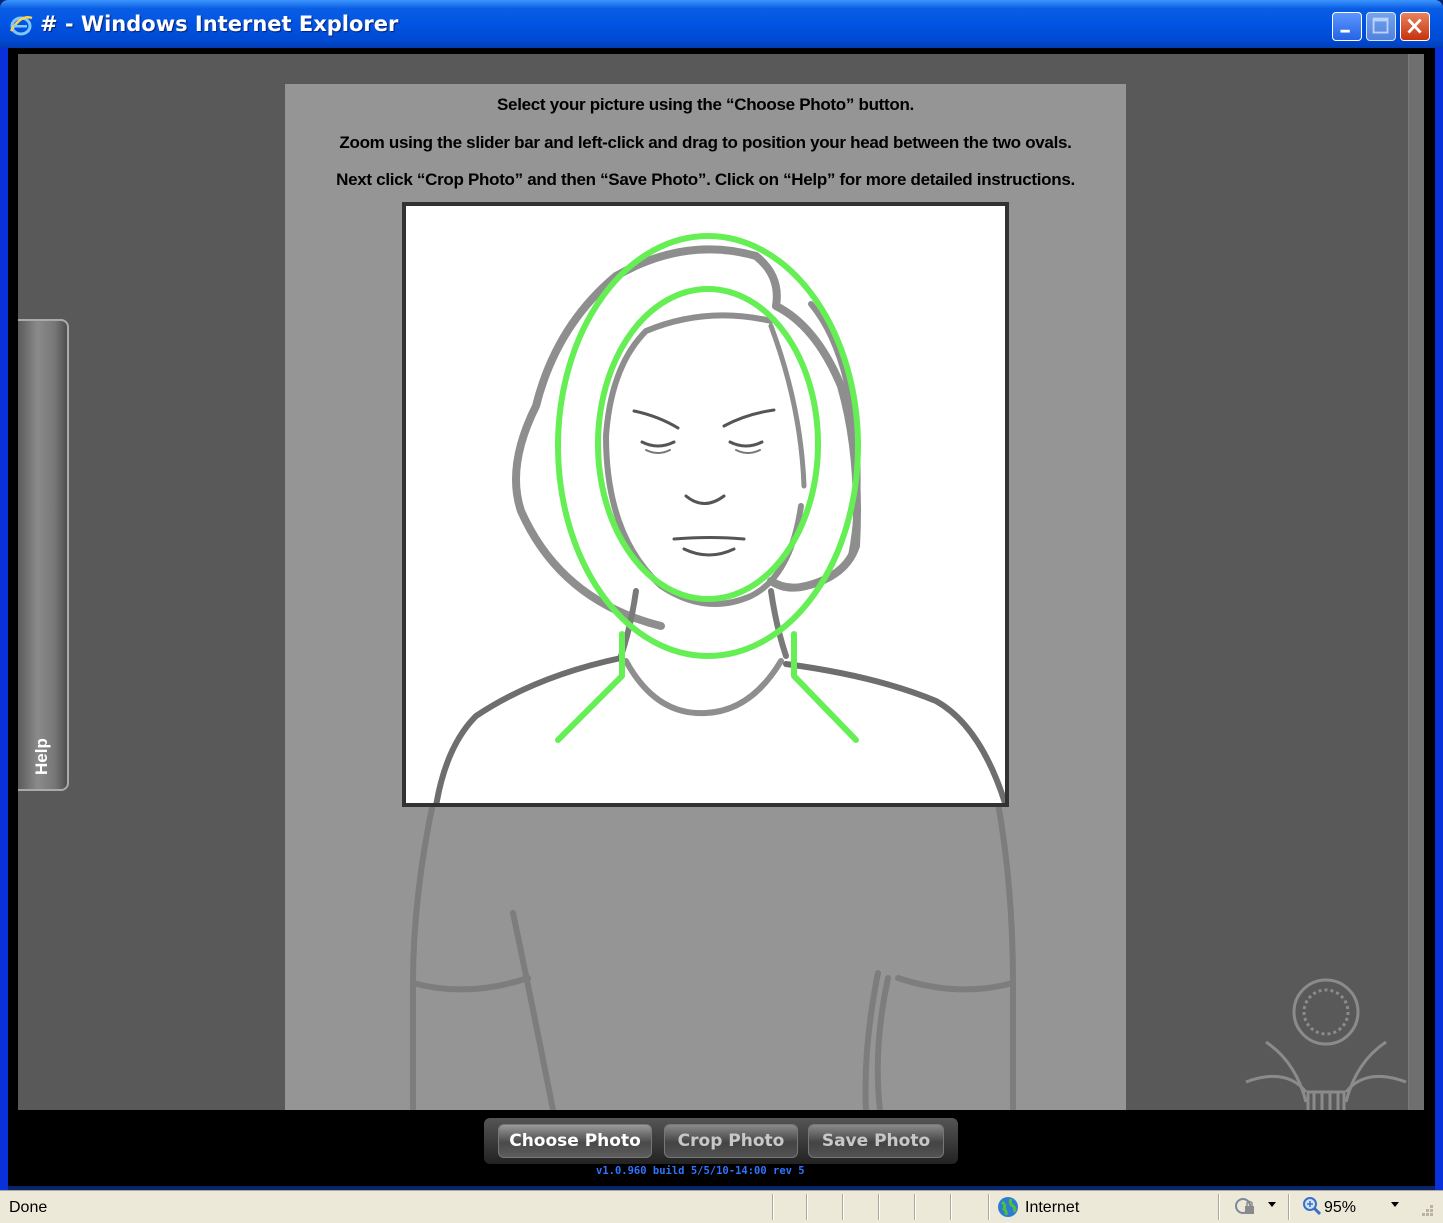  What do you see at coordinates (1272, 1204) in the screenshot?
I see `security-dropdown-arrow` at bounding box center [1272, 1204].